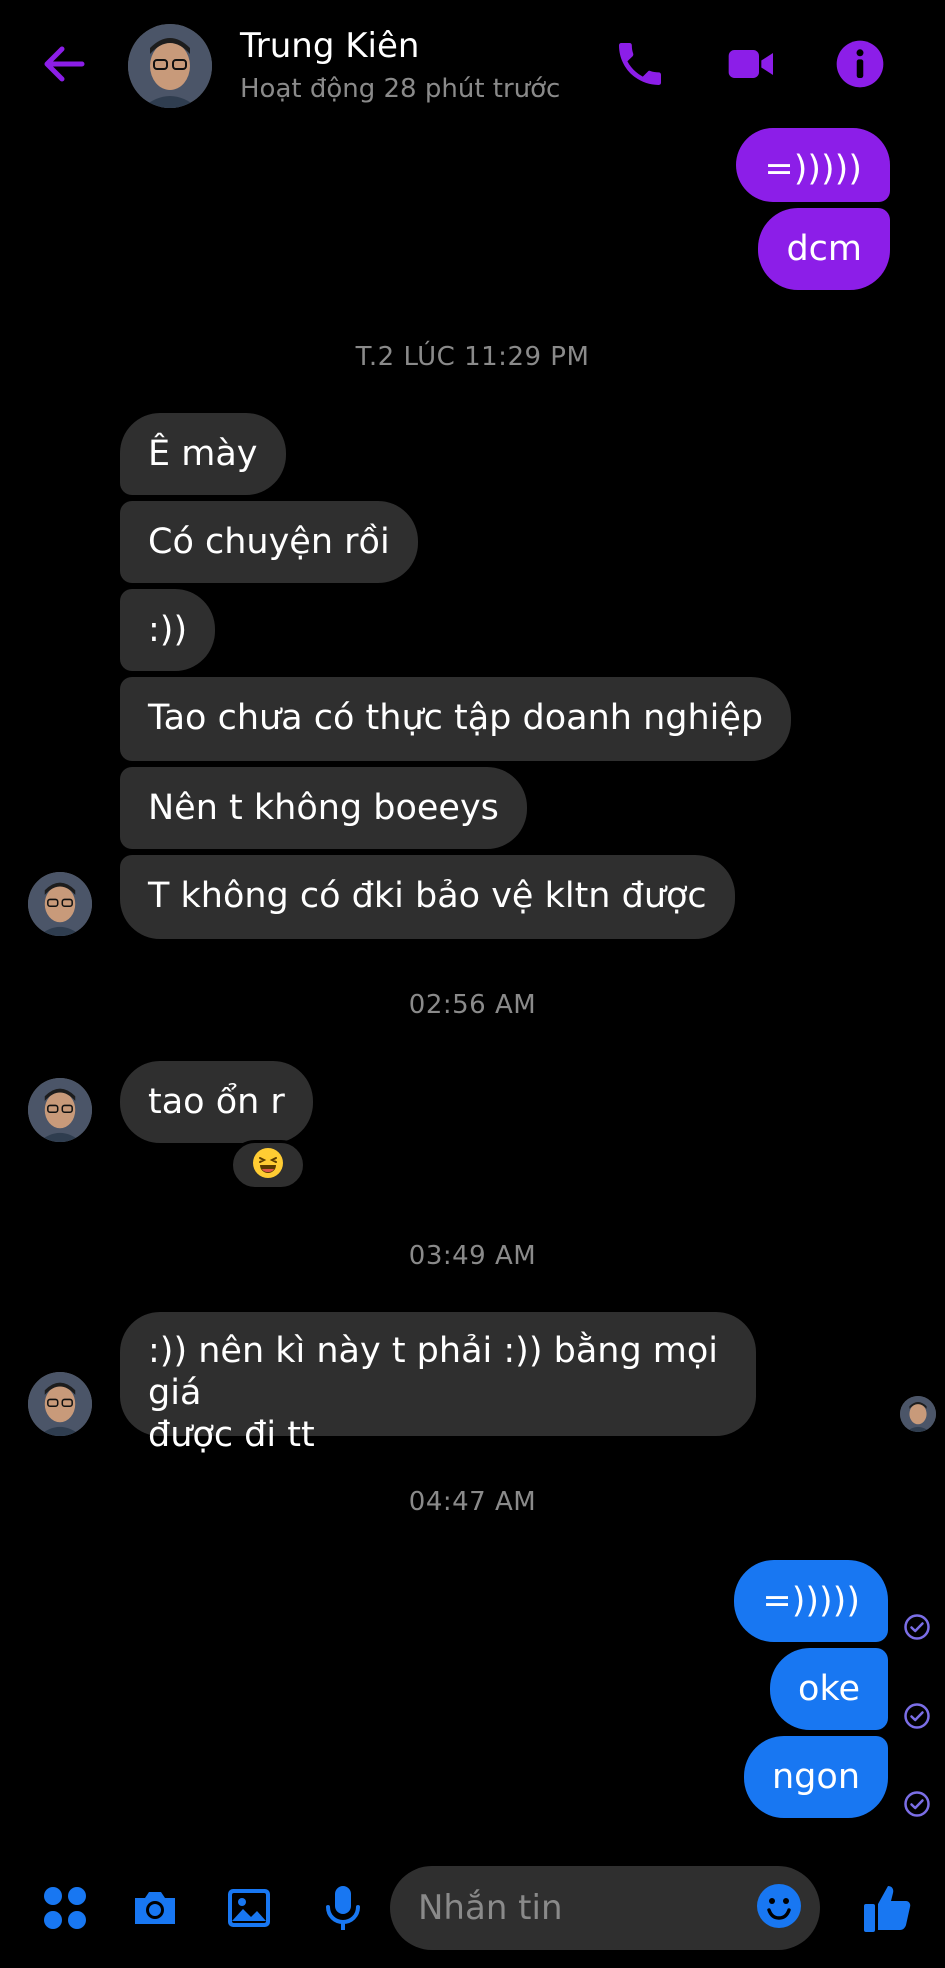  What do you see at coordinates (400, 89) in the screenshot?
I see `active-status: Hoạt động 28 phút trước` at bounding box center [400, 89].